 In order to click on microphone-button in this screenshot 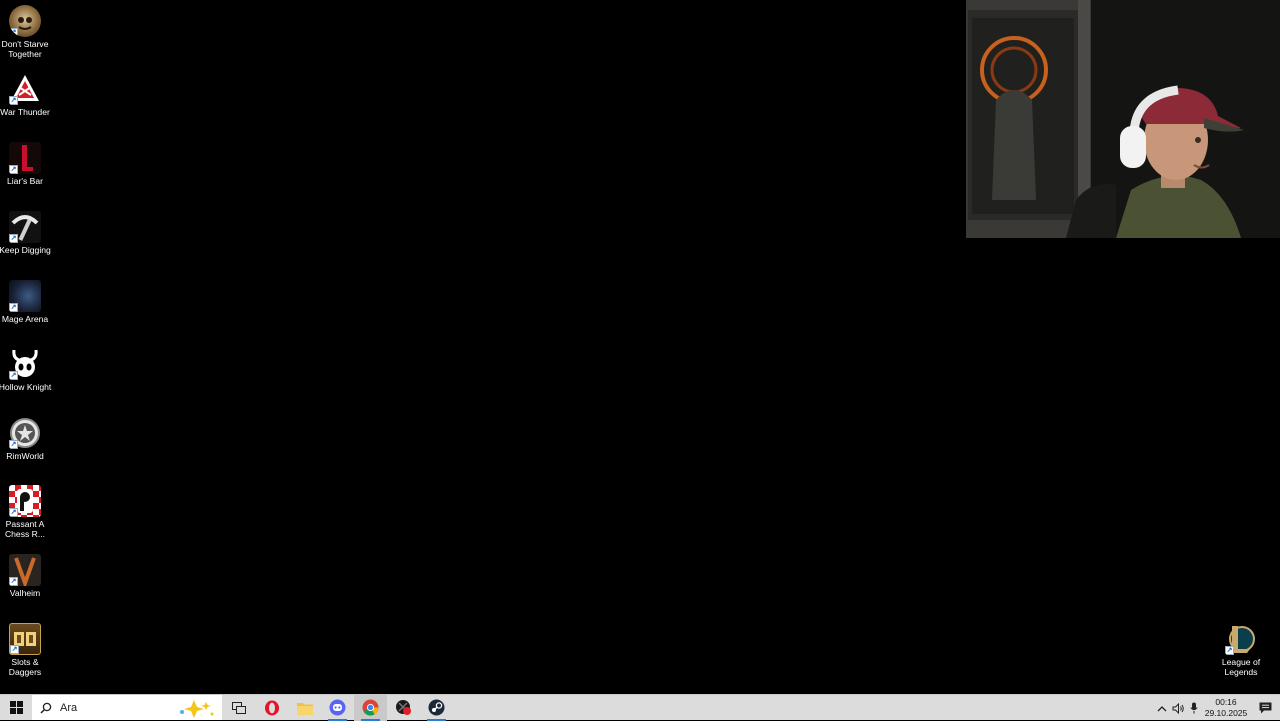, I will do `click(1194, 708)`.